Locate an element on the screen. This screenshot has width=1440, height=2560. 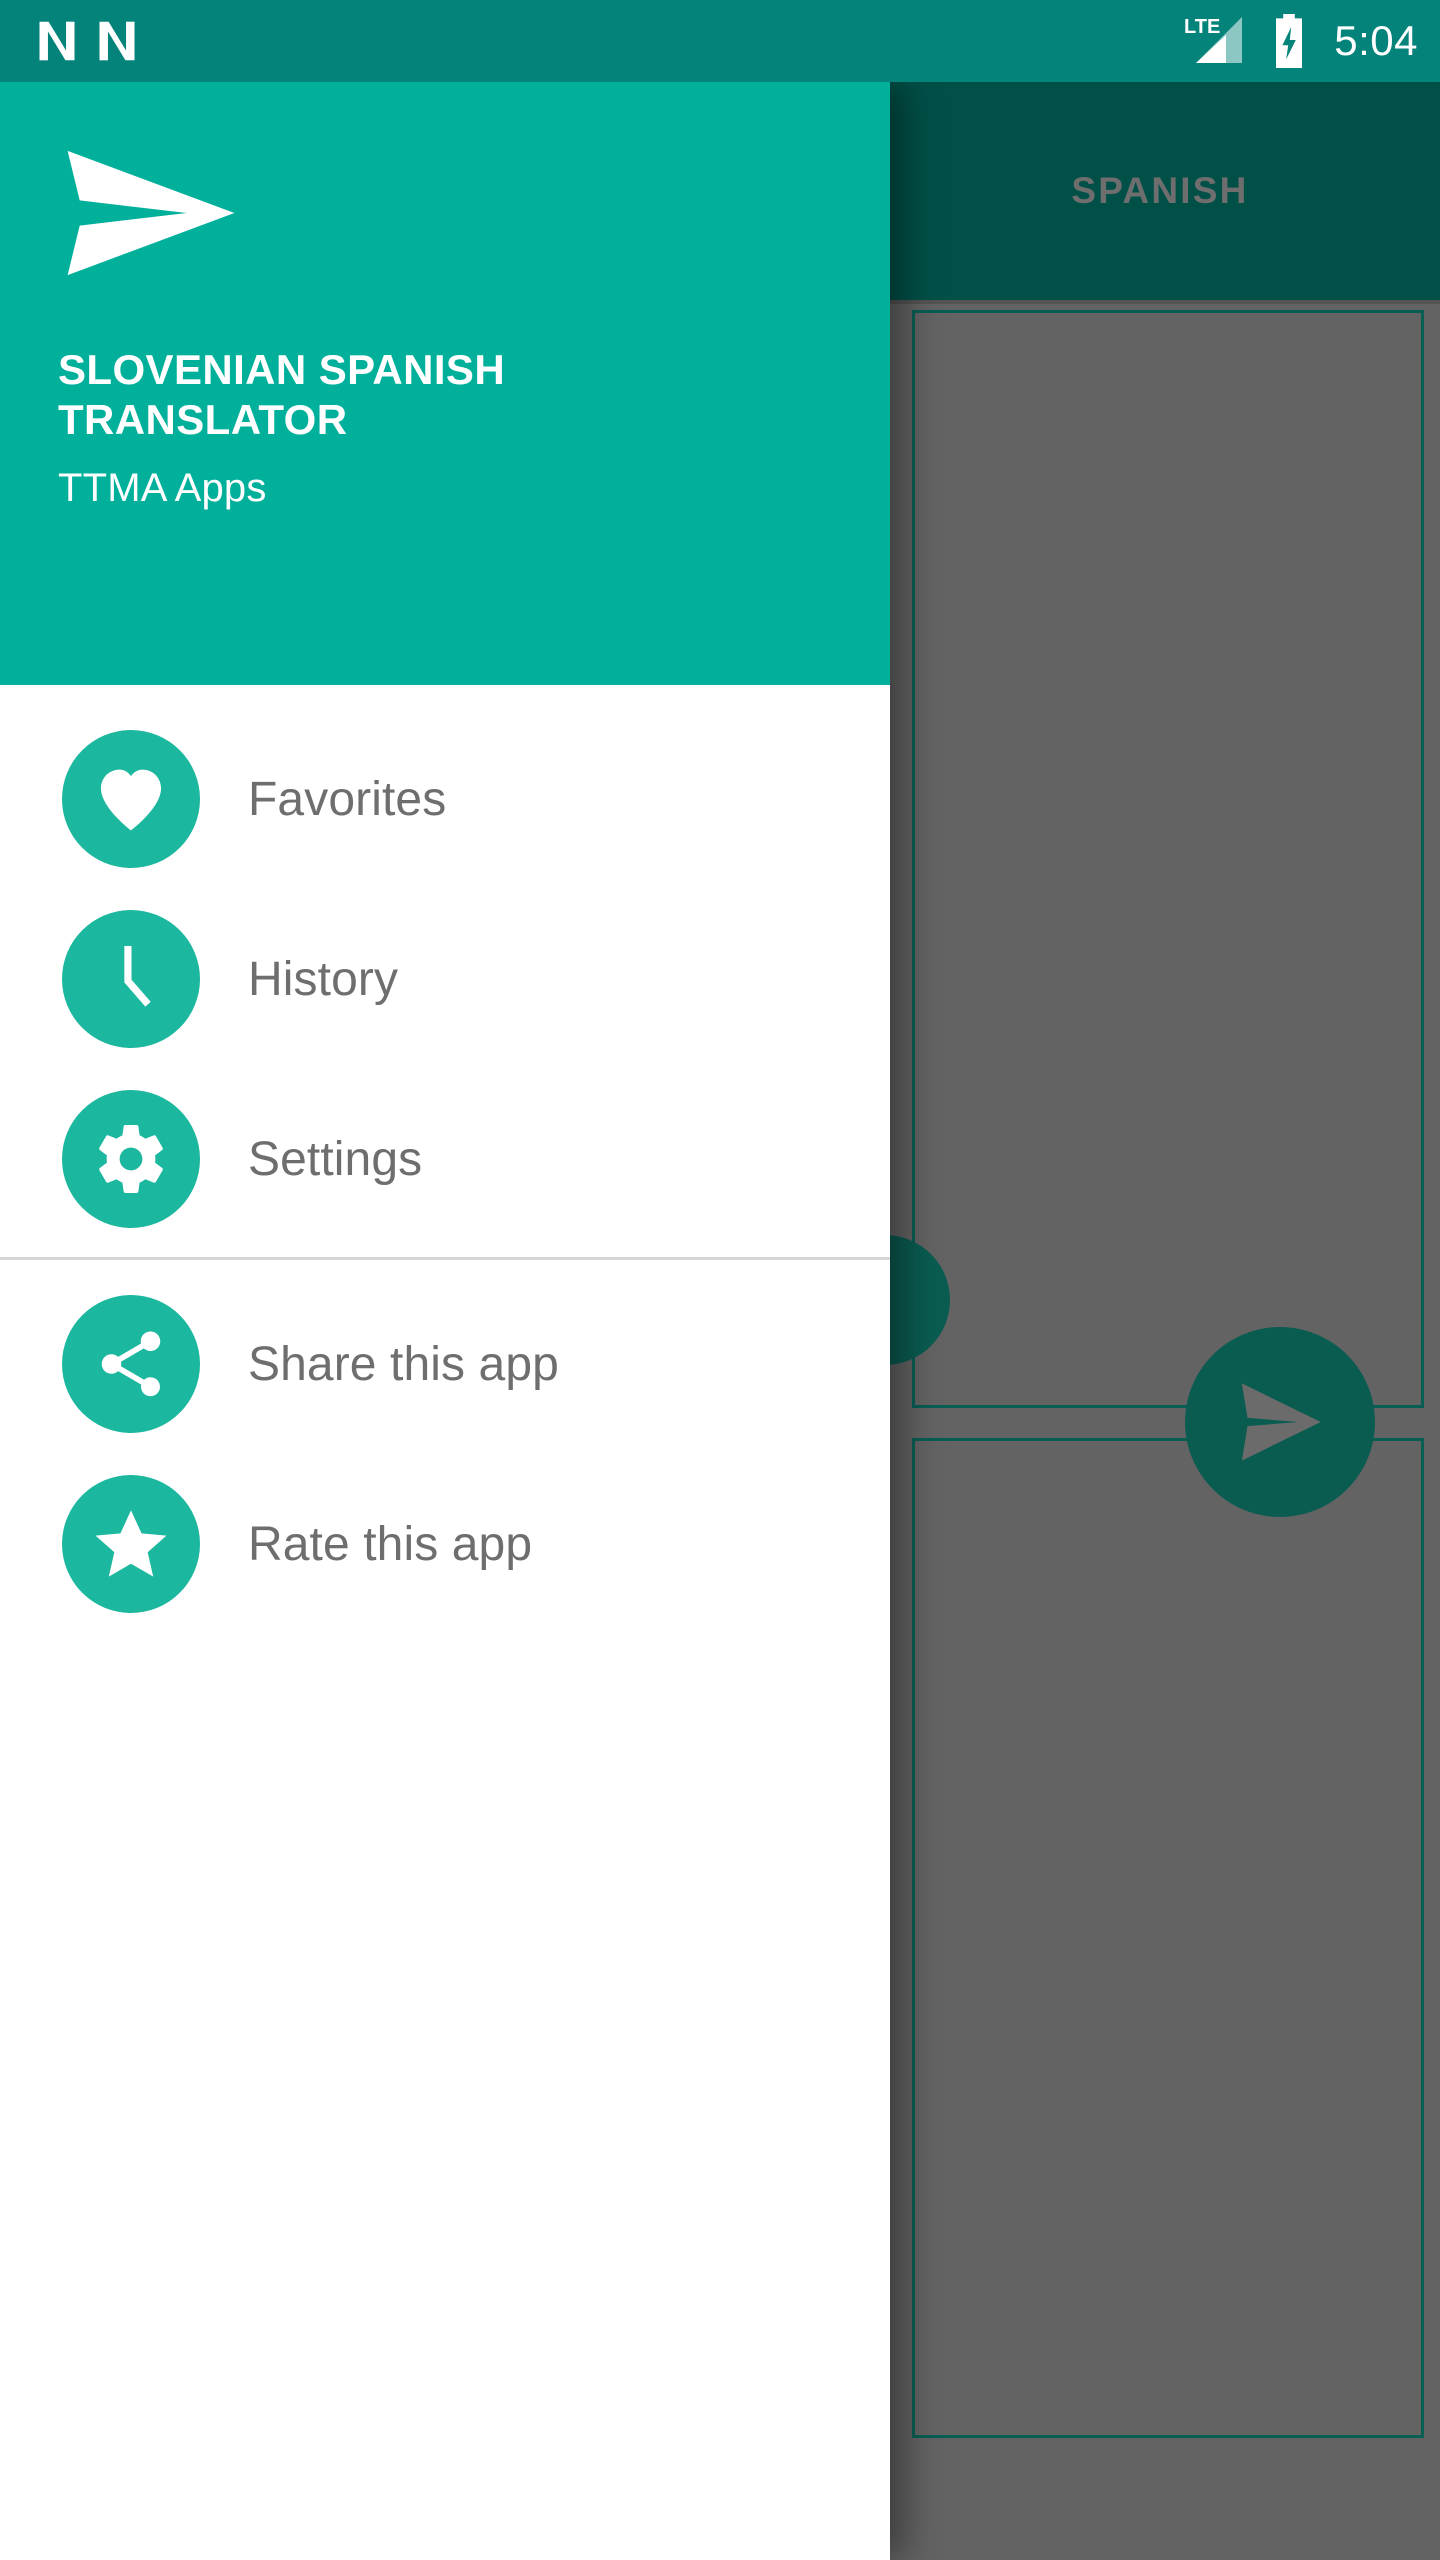
drawer-item-history: History is located at coordinates (445, 979).